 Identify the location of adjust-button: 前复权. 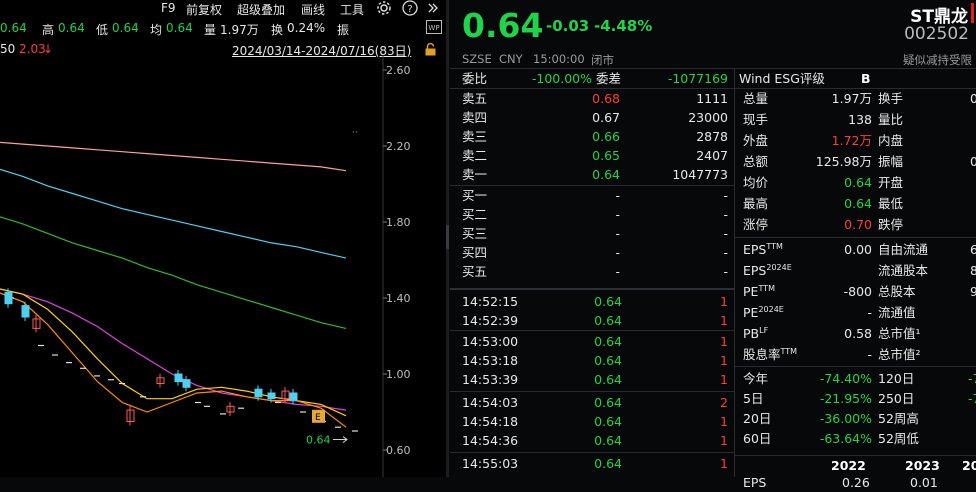
(204, 9).